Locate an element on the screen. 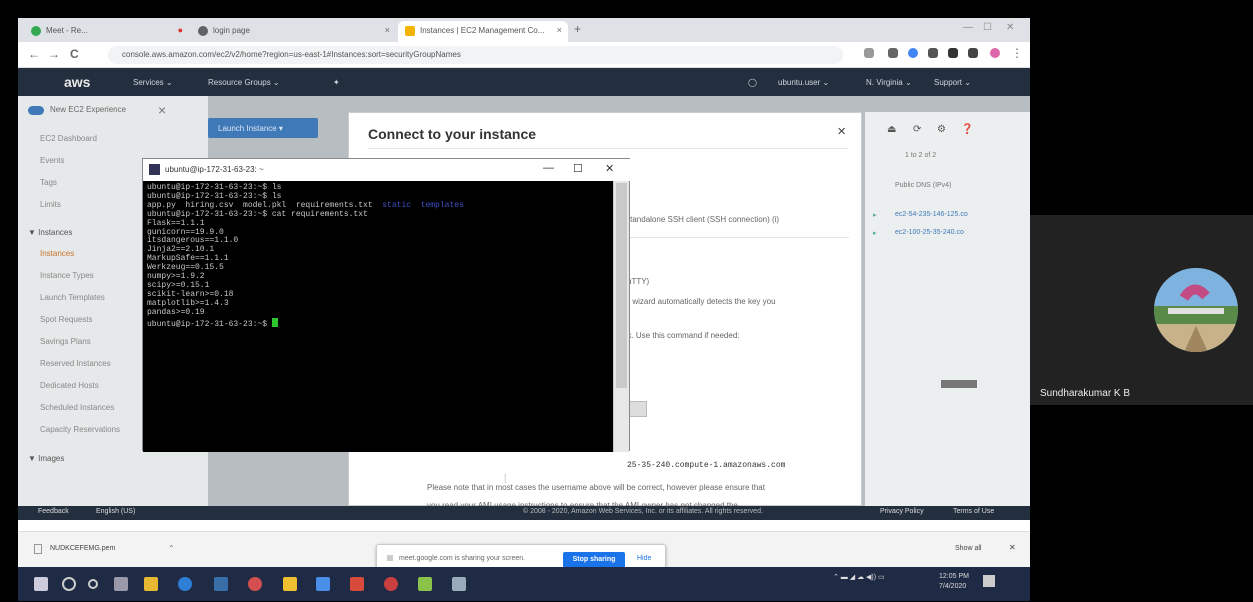 The width and height of the screenshot is (1253, 602). windows-start-icon is located at coordinates (41, 584).